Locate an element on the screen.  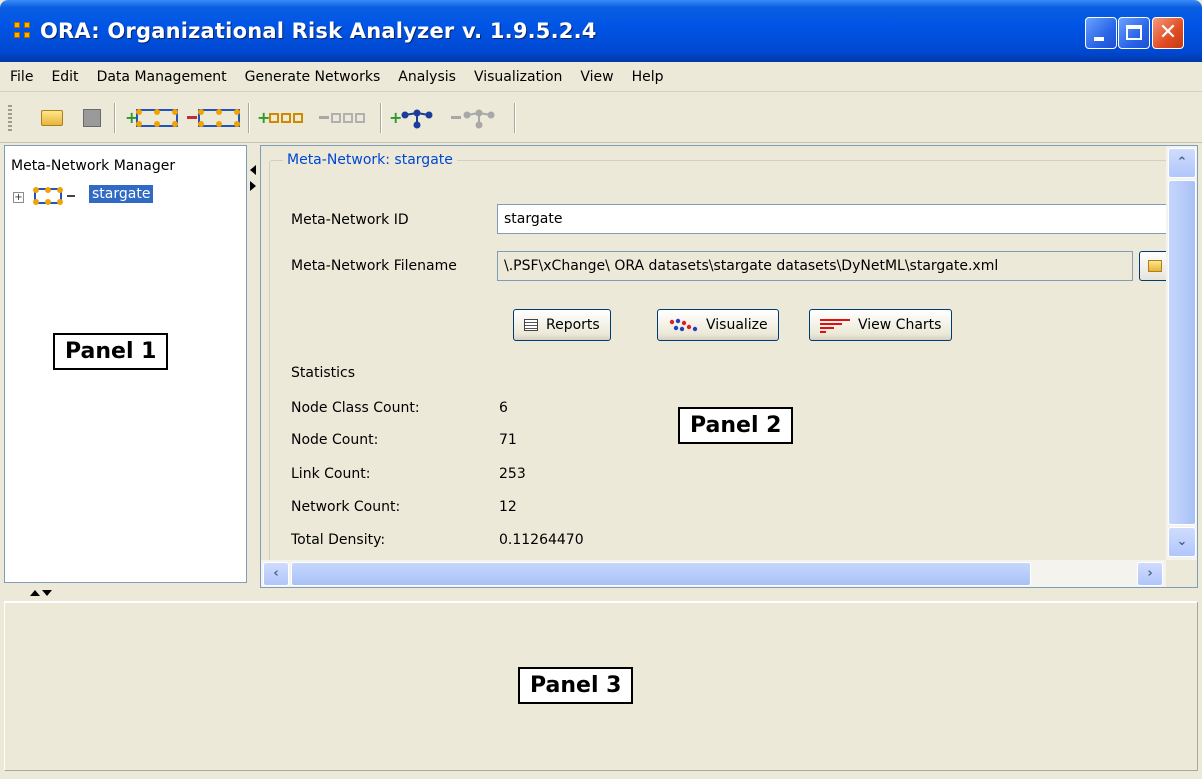
panel-2-callout: Panel 2 is located at coordinates (736, 425).